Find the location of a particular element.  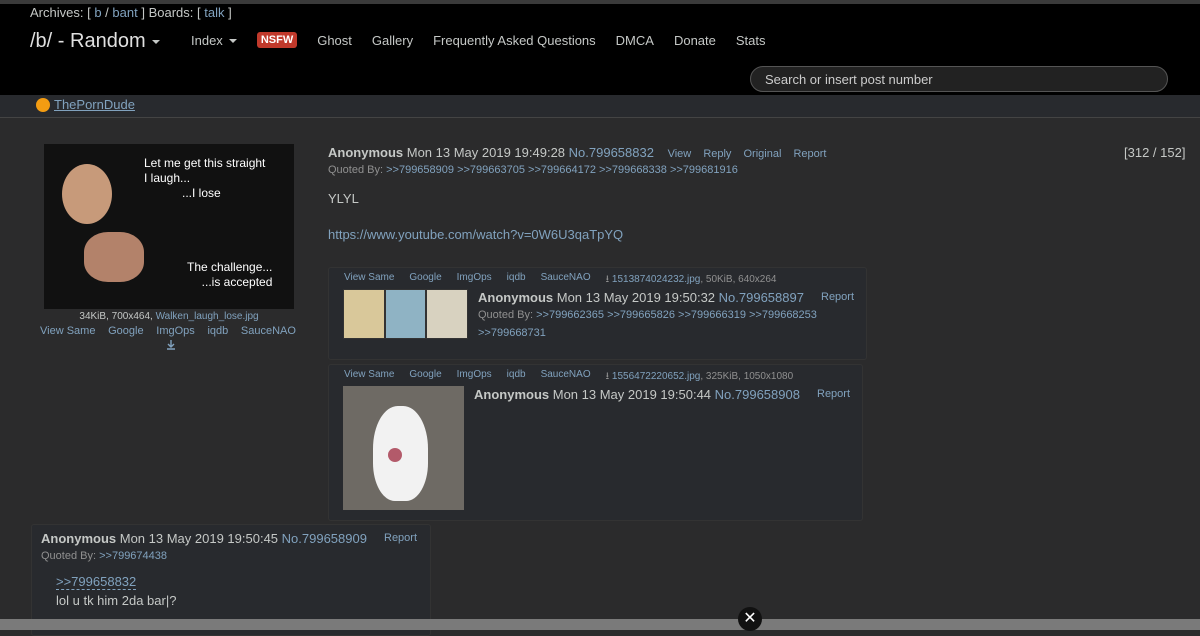

post-text: lol u tk him 2da bar|? is located at coordinates (116, 600).